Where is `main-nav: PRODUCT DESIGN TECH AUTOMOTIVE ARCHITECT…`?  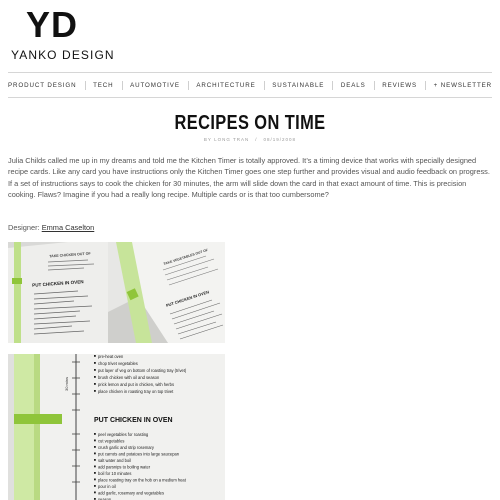
main-nav: PRODUCT DESIGN TECH AUTOMOTIVE ARCHITECT… is located at coordinates (250, 85).